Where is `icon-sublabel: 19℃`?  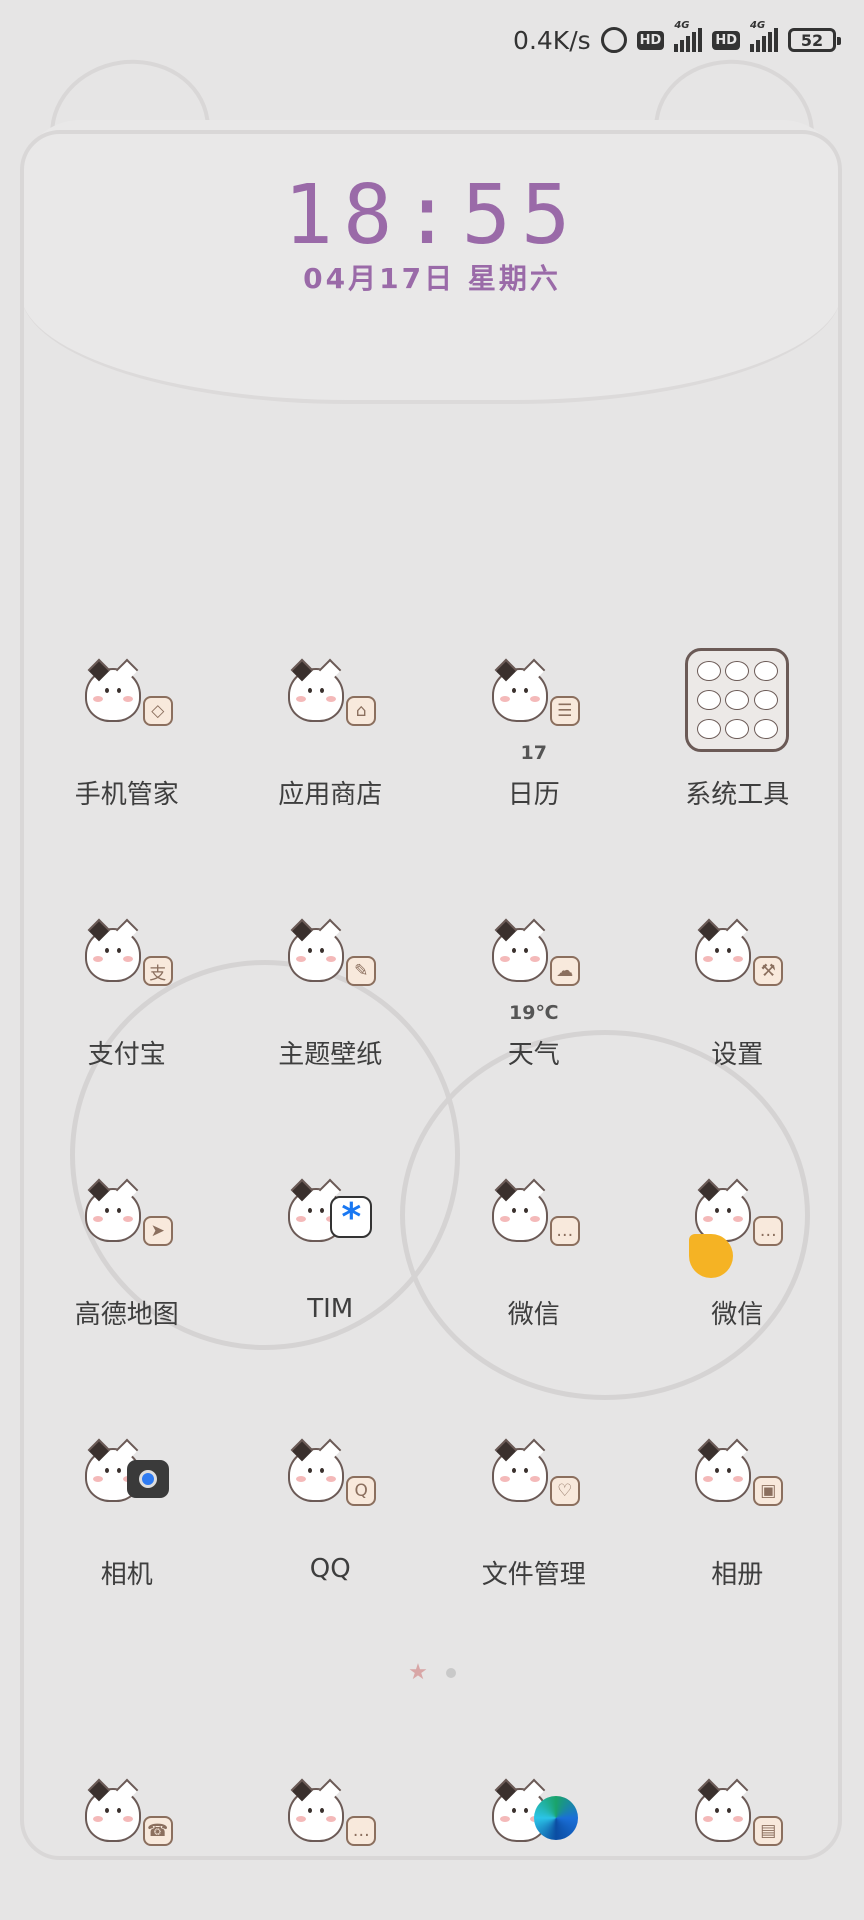
icon-sublabel: 19℃ is located at coordinates (534, 1013).